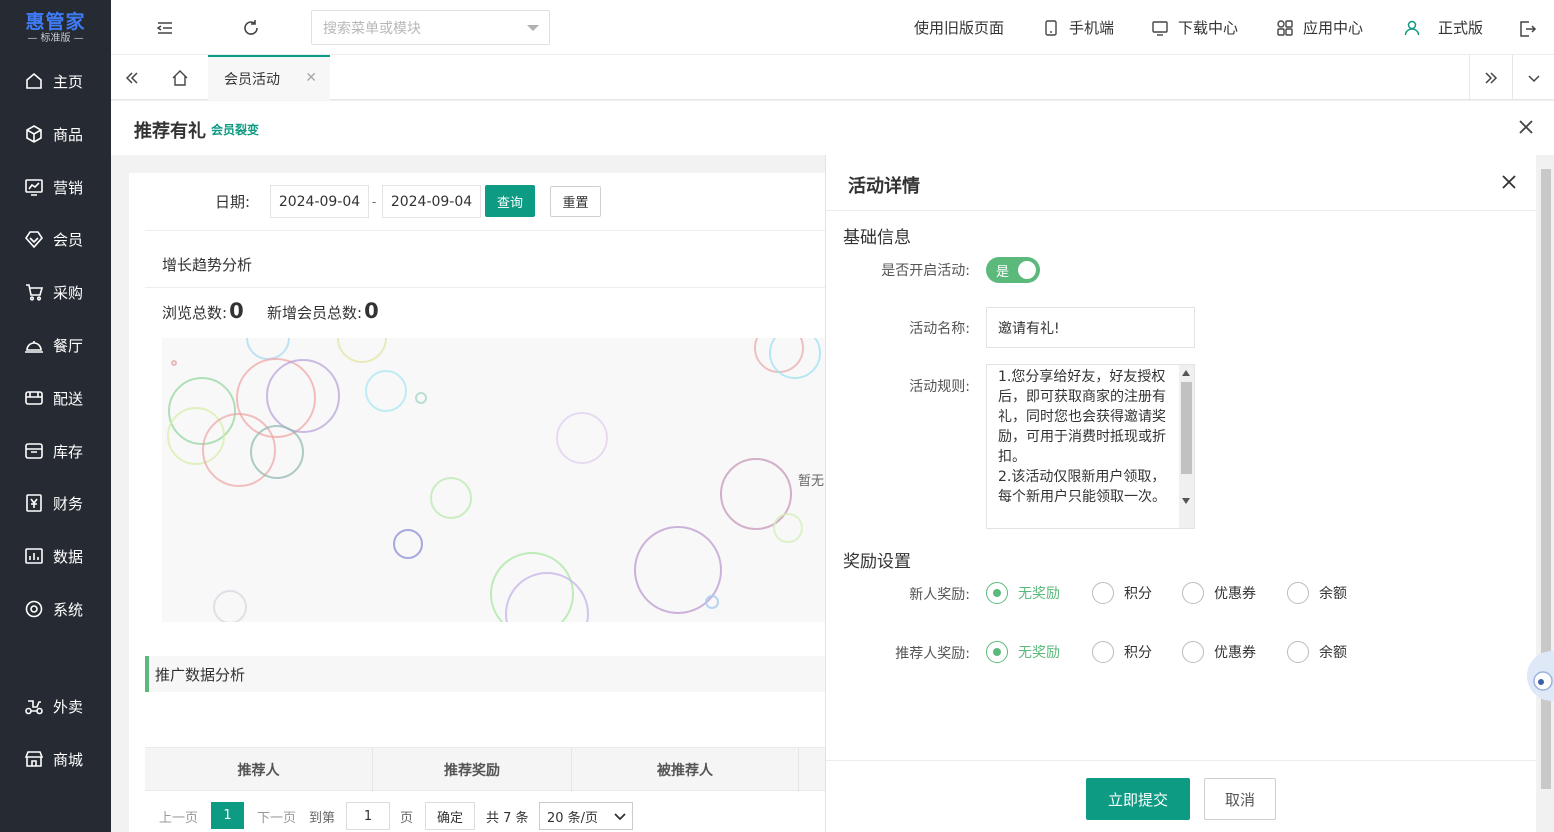 This screenshot has width=1554, height=832. I want to click on promo-section-title: 推广数据分析, so click(497, 674).